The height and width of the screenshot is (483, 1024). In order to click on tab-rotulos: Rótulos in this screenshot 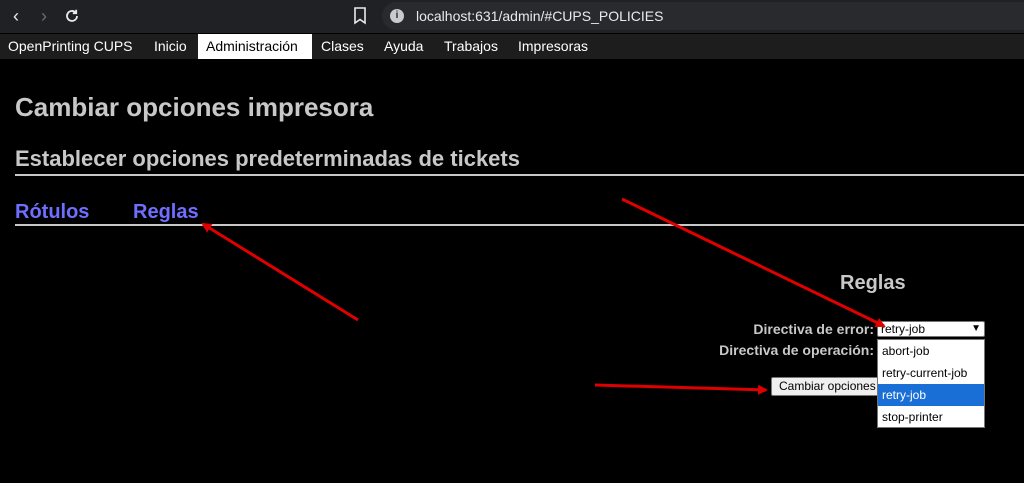, I will do `click(52, 212)`.